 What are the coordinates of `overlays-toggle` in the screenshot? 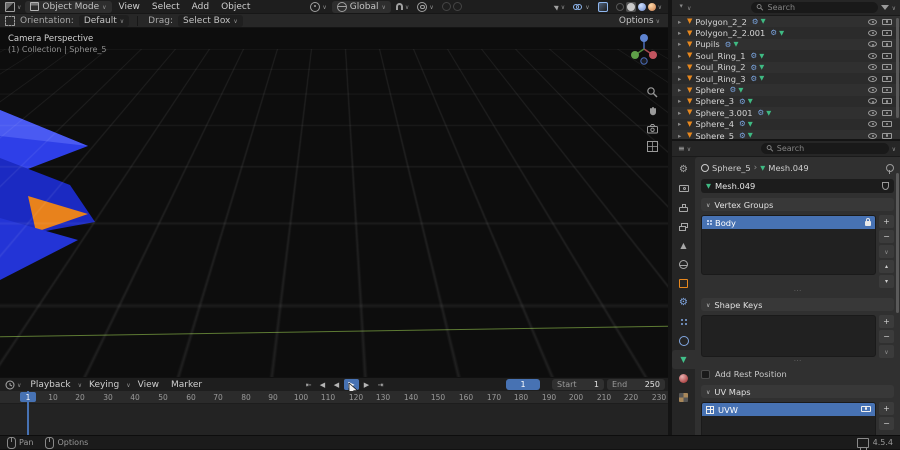 It's located at (581, 7).